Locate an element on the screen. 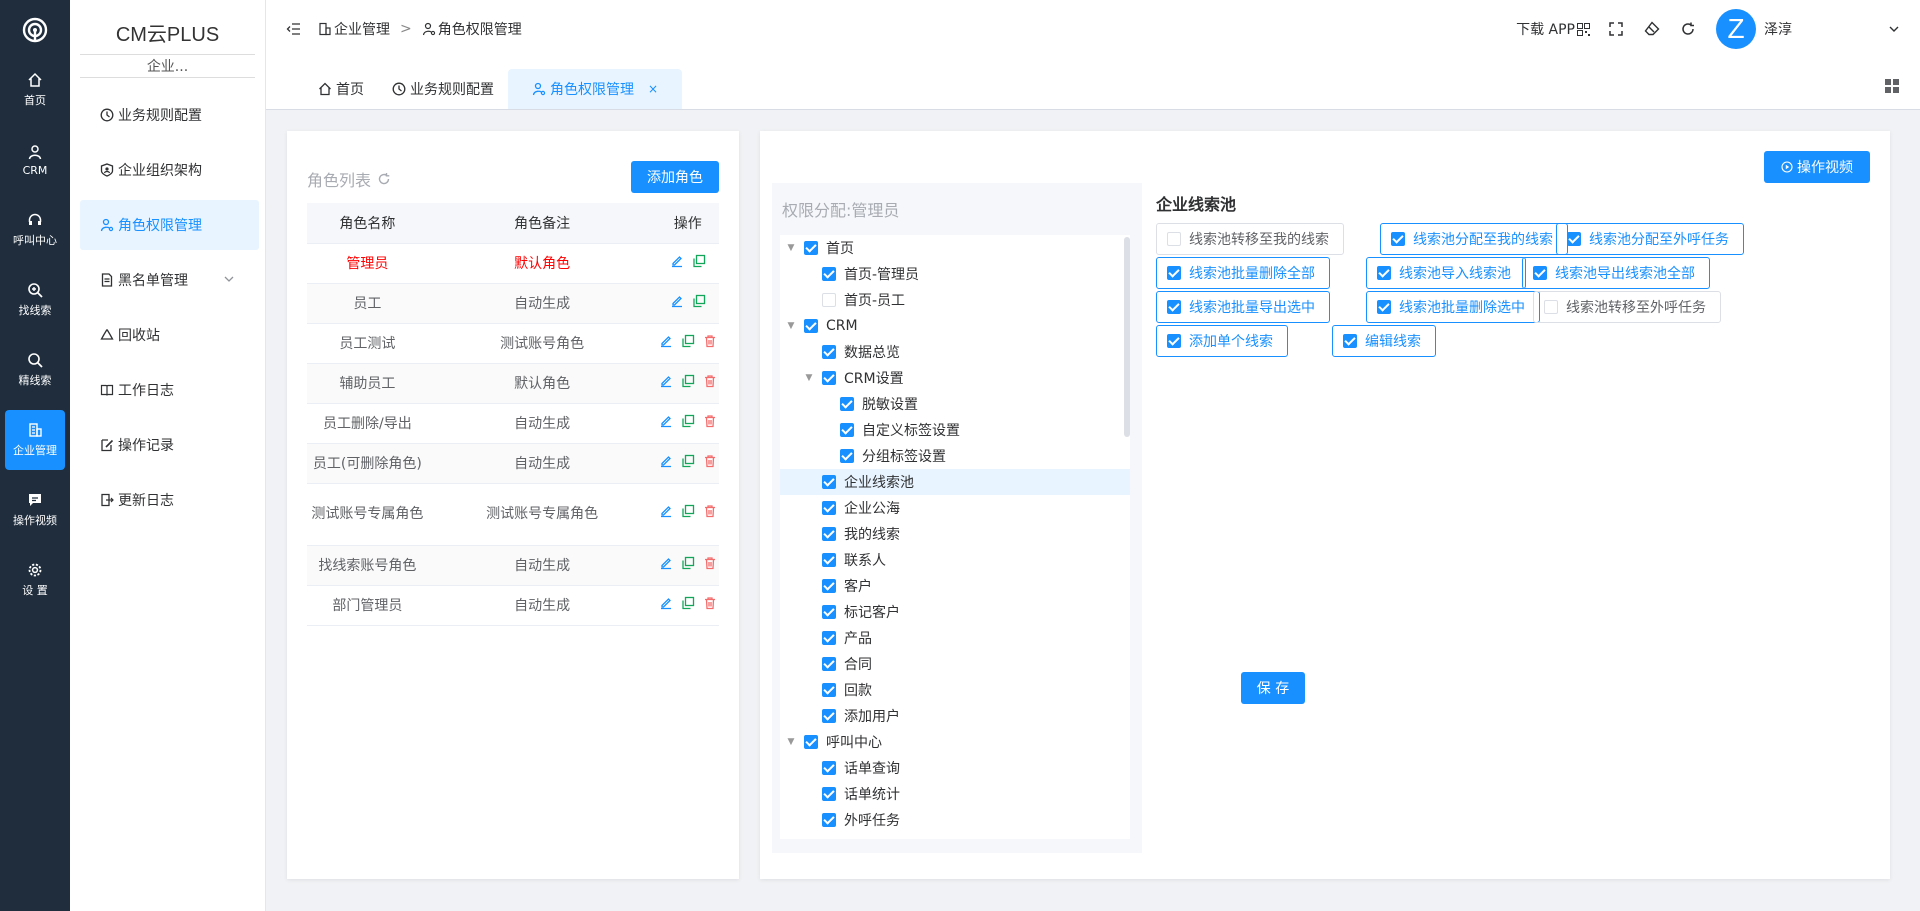 Image resolution: width=1920 pixels, height=911 pixels. rail-item-home: 首页 is located at coordinates (35, 90).